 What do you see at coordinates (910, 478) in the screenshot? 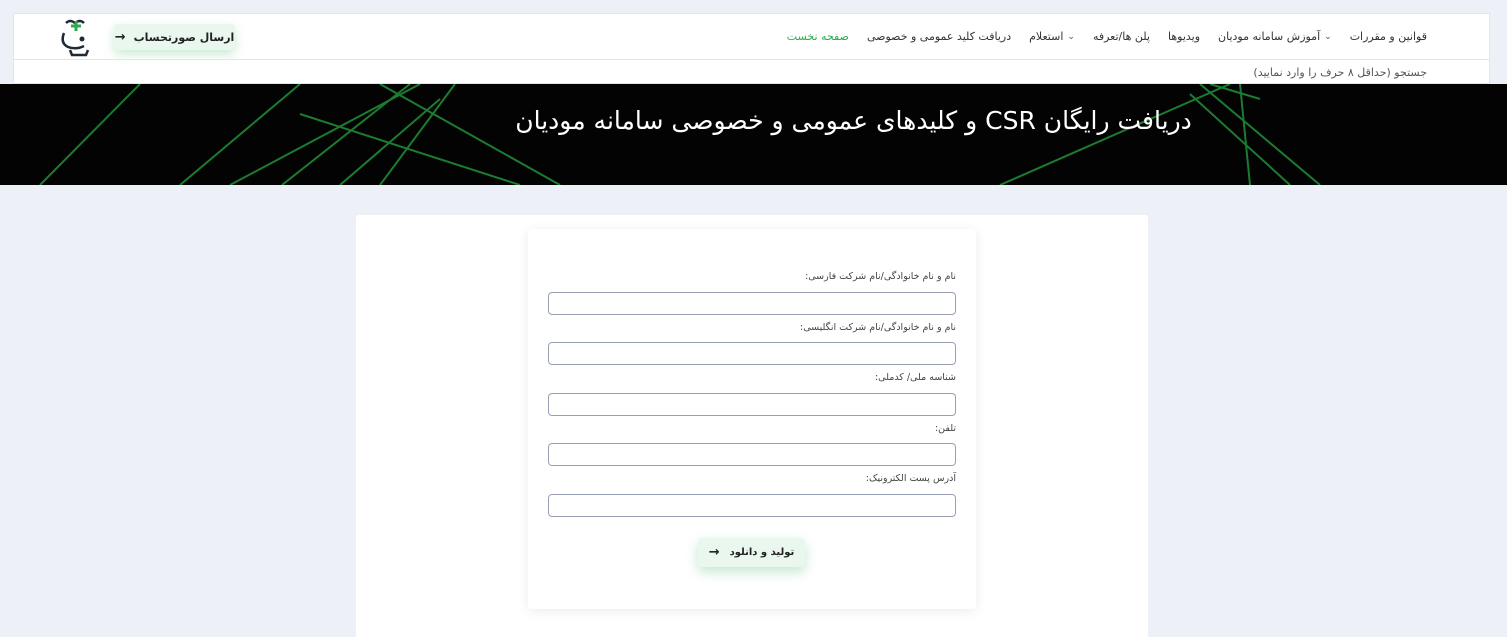
I see `field-label-email: آدرس پست الکترونیک:` at bounding box center [910, 478].